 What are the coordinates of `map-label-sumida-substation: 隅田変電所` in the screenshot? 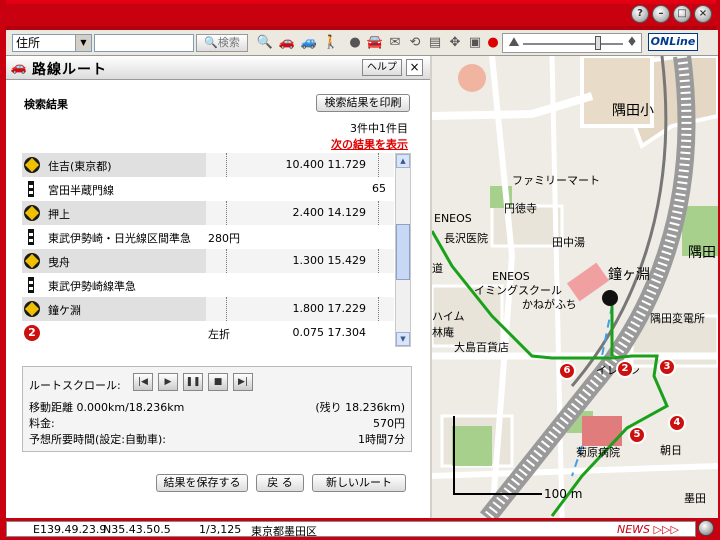 It's located at (677, 318).